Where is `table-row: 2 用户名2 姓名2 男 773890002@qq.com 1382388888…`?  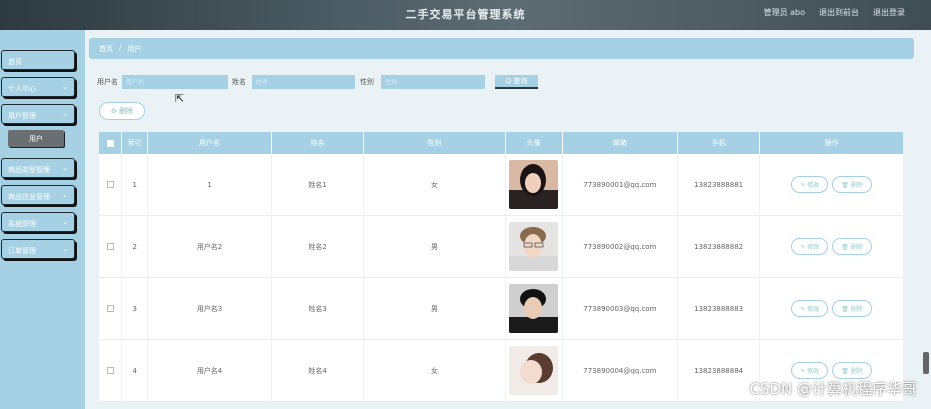
table-row: 2 用户名2 姓名2 男 773890002@qq.com 1382388888… is located at coordinates (501, 246).